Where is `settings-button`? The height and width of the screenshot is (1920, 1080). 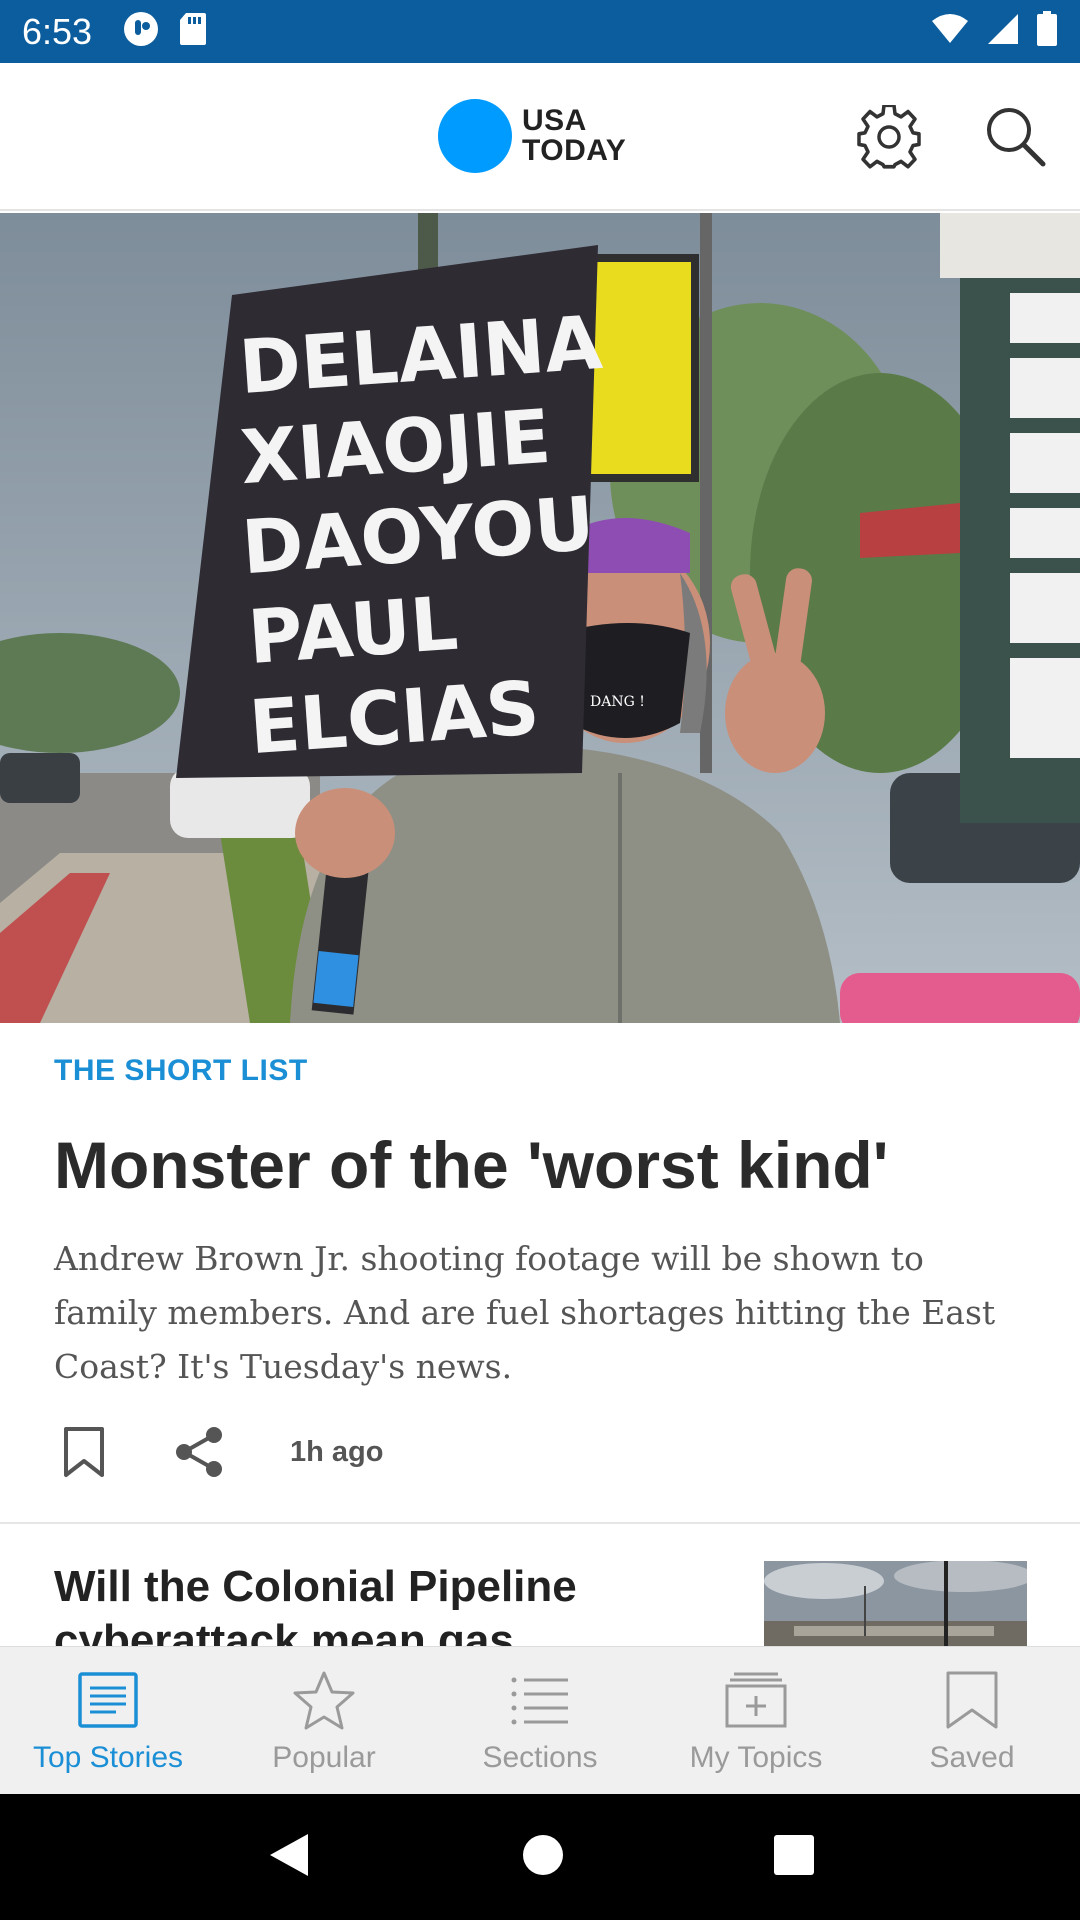
settings-button is located at coordinates (889, 137).